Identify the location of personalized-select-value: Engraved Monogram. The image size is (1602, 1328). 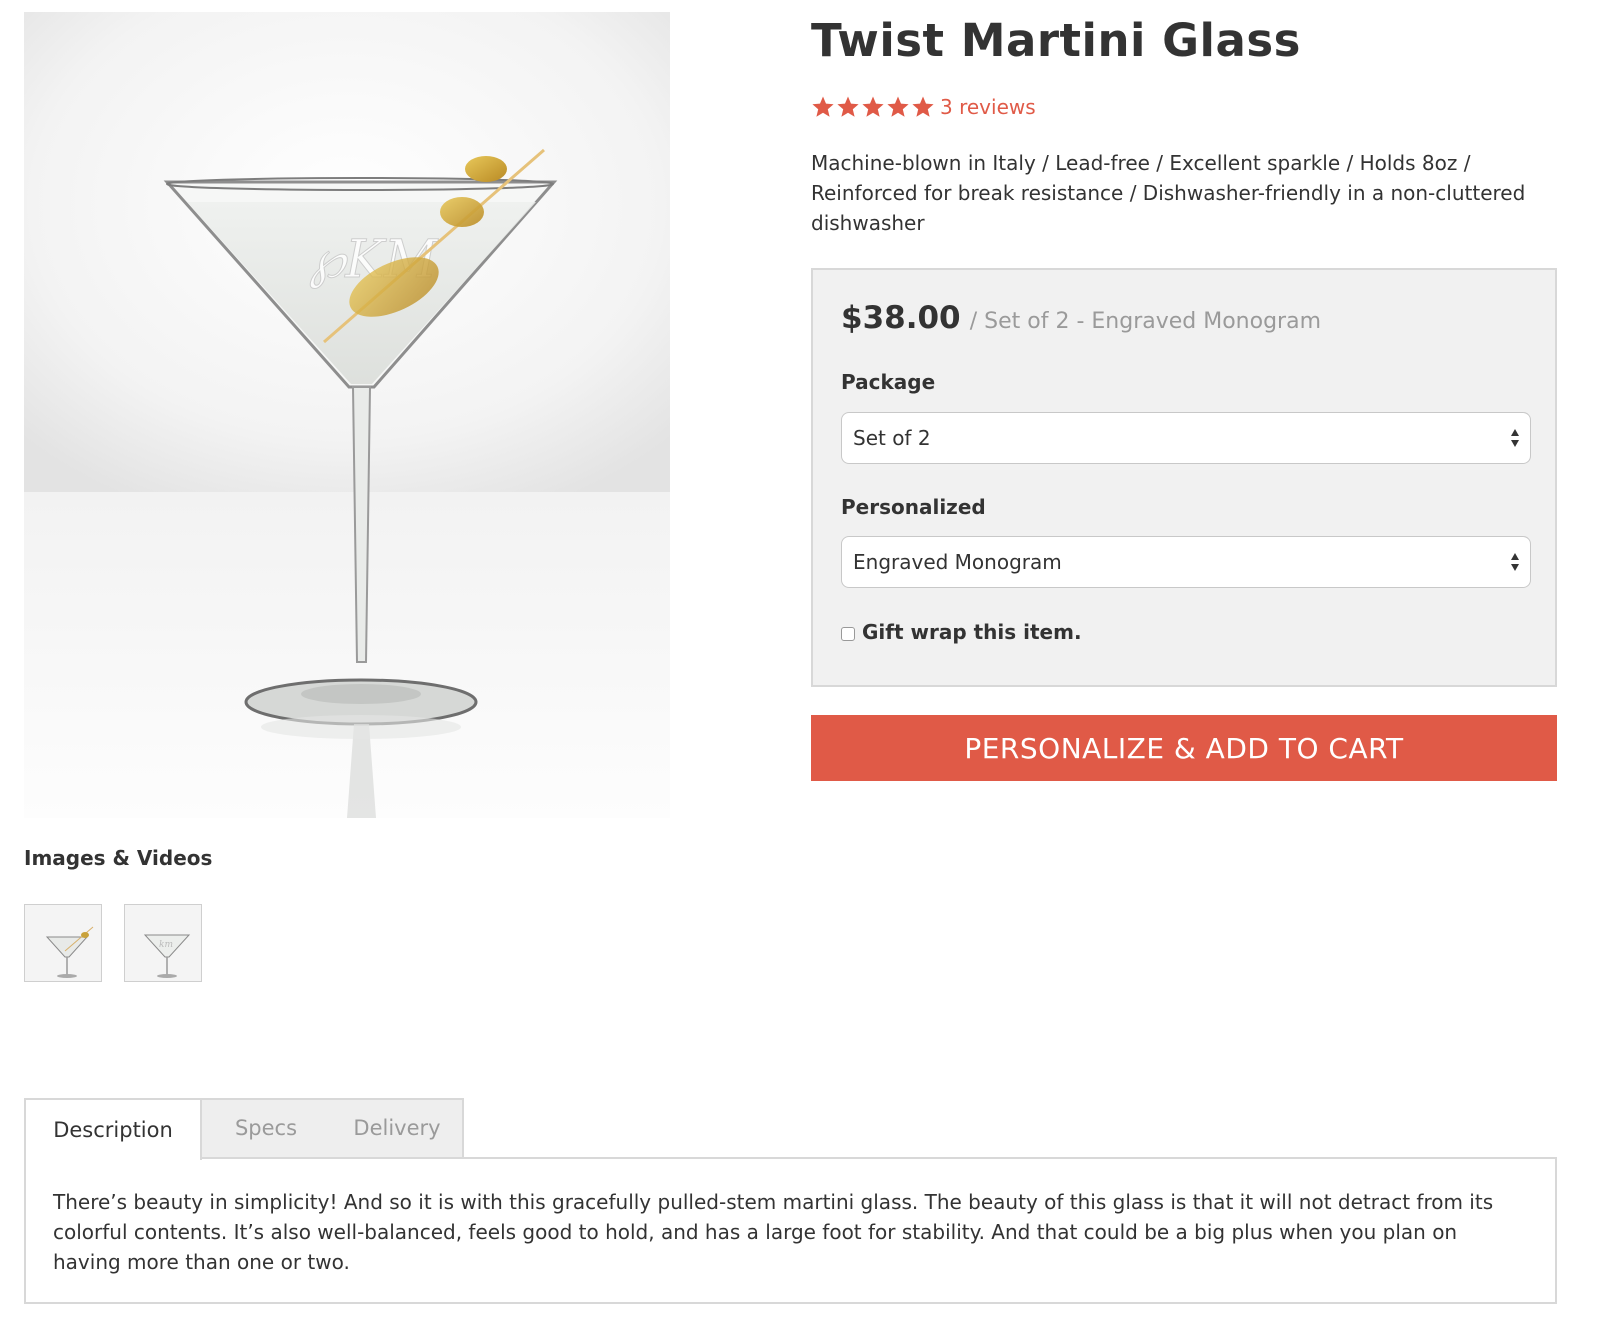
(957, 562).